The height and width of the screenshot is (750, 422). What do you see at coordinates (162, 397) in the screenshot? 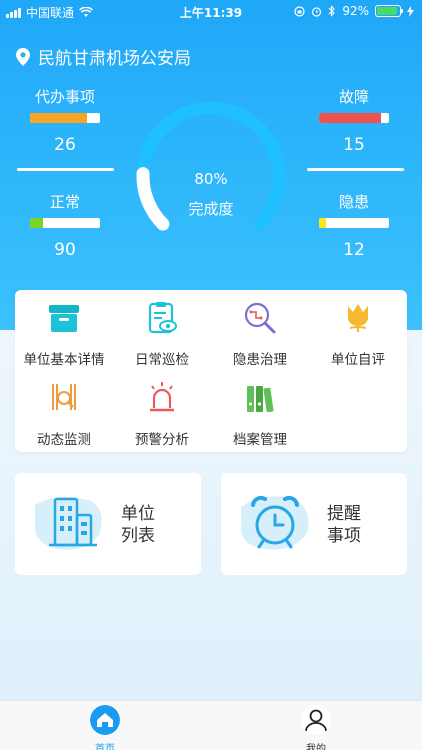
I see `alarm-light-icon` at bounding box center [162, 397].